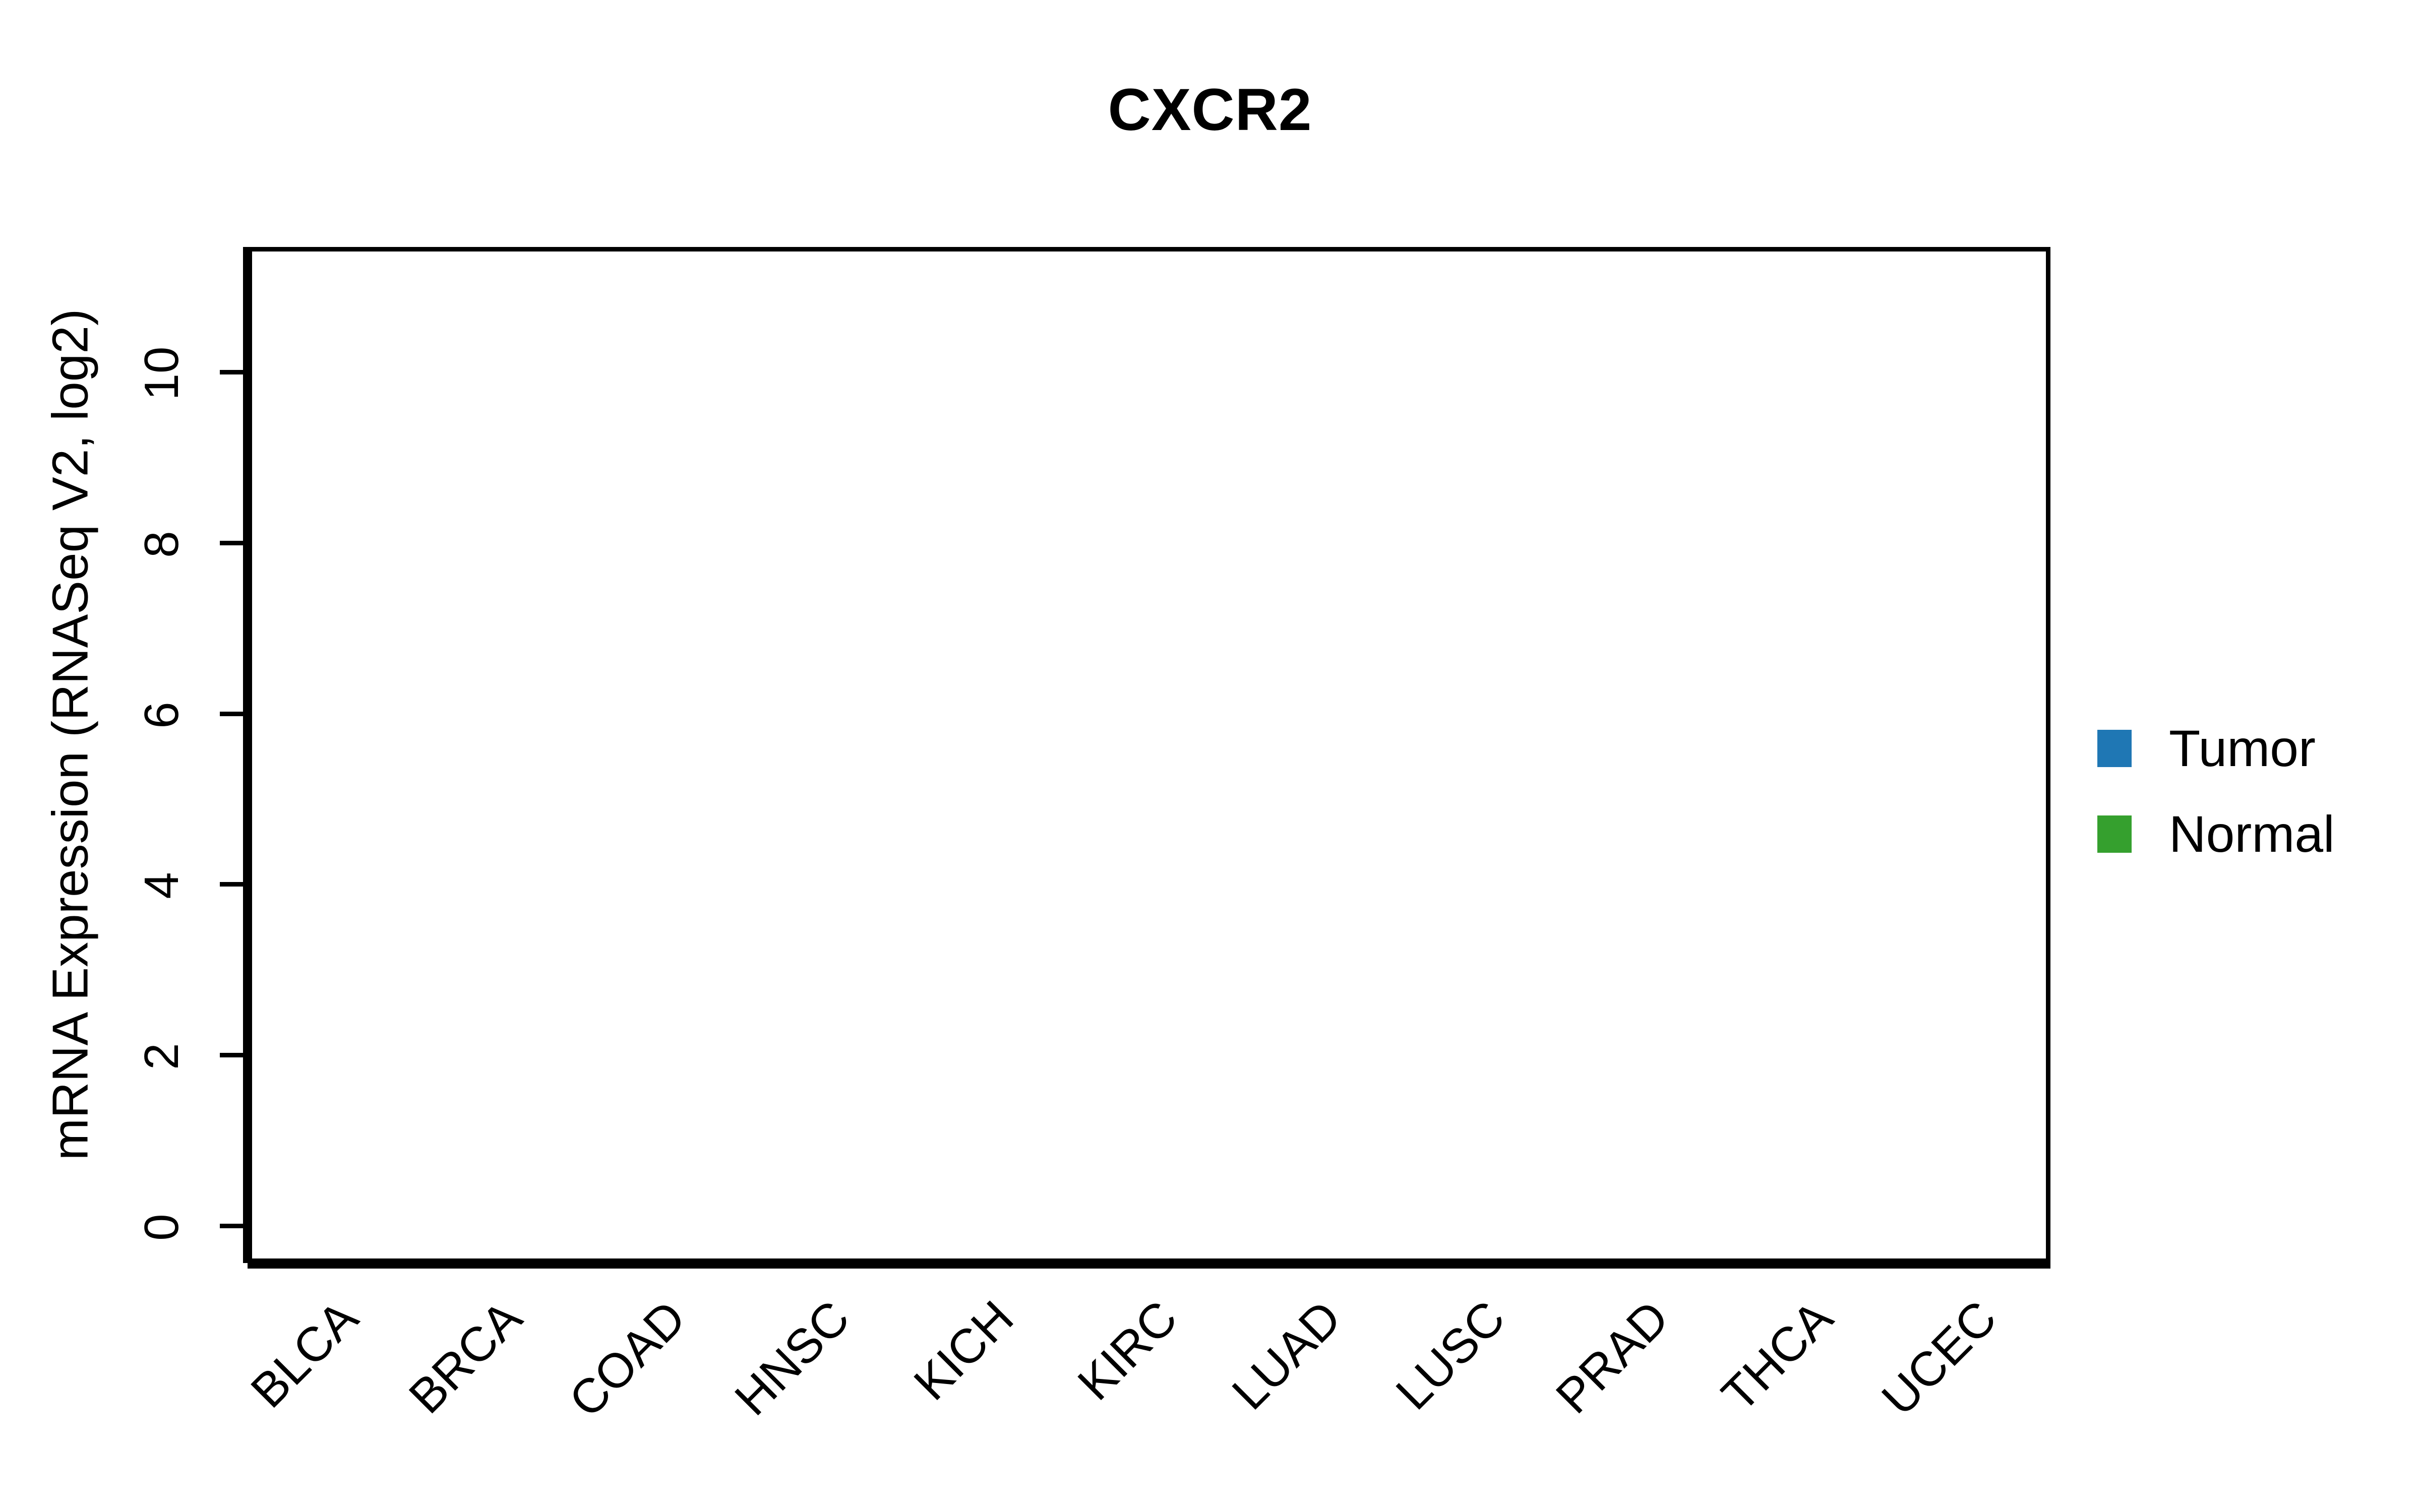 Image resolution: width=2420 pixels, height=1512 pixels. I want to click on x-axis-tick-label-luad: LUAD, so click(1287, 1355).